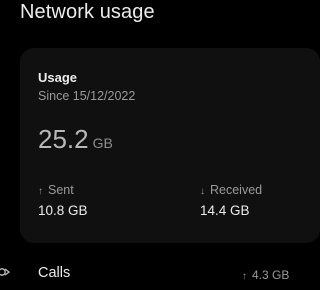 Image resolution: width=320 pixels, height=290 pixels. I want to click on total-usage-value: 25.2, so click(63, 139).